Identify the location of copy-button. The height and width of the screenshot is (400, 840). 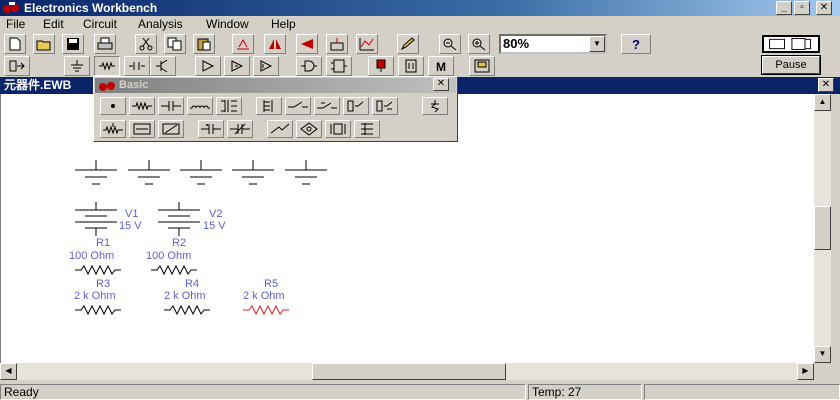
(175, 44).